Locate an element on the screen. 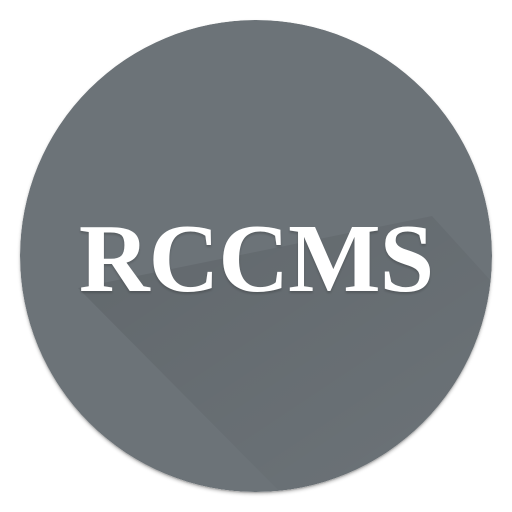 Image resolution: width=512 pixels, height=512 pixels. logo-wordmark: RCCMS is located at coordinates (256, 259).